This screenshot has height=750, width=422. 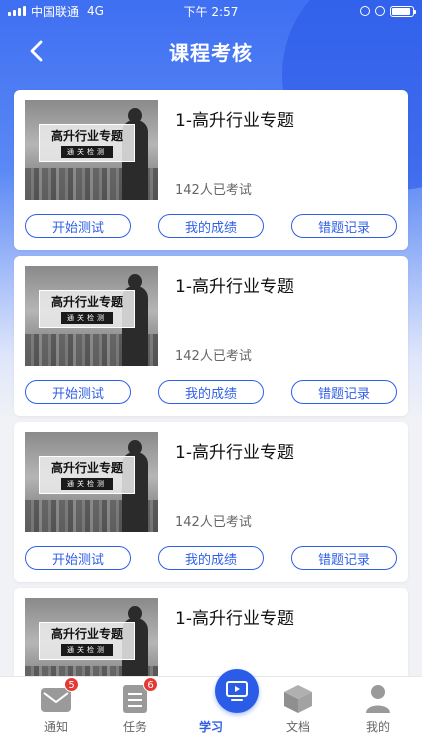 I want to click on tab-tasks: 6 任务, so click(x=135, y=713).